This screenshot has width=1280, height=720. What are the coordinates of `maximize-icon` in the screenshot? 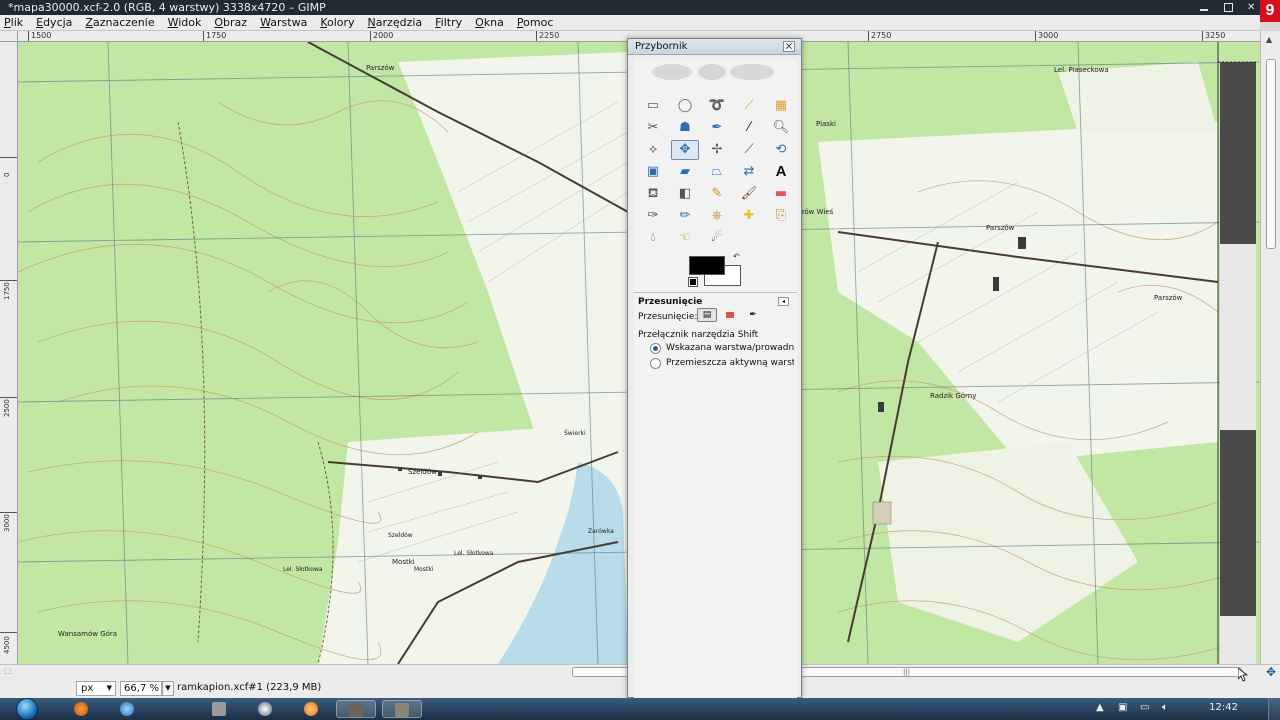 It's located at (1228, 7).